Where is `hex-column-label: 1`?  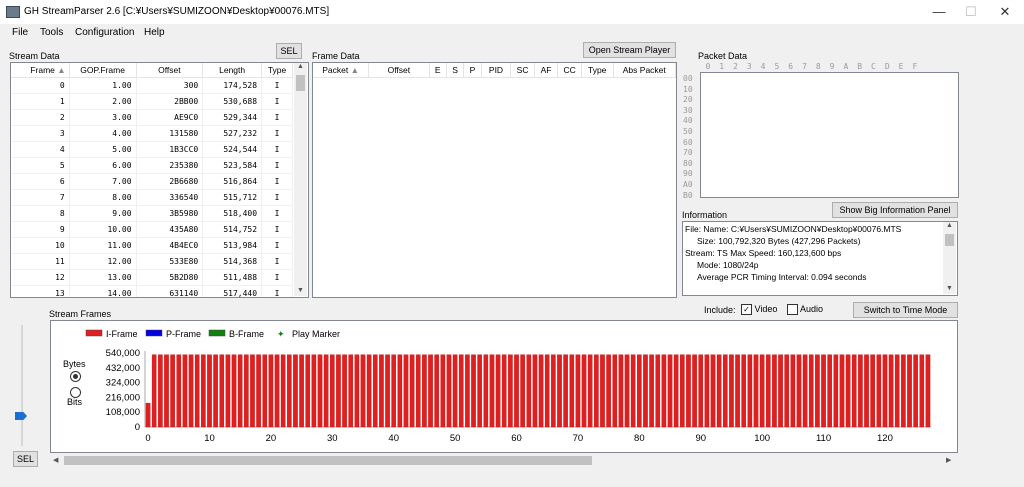
hex-column-label: 1 is located at coordinates (722, 66).